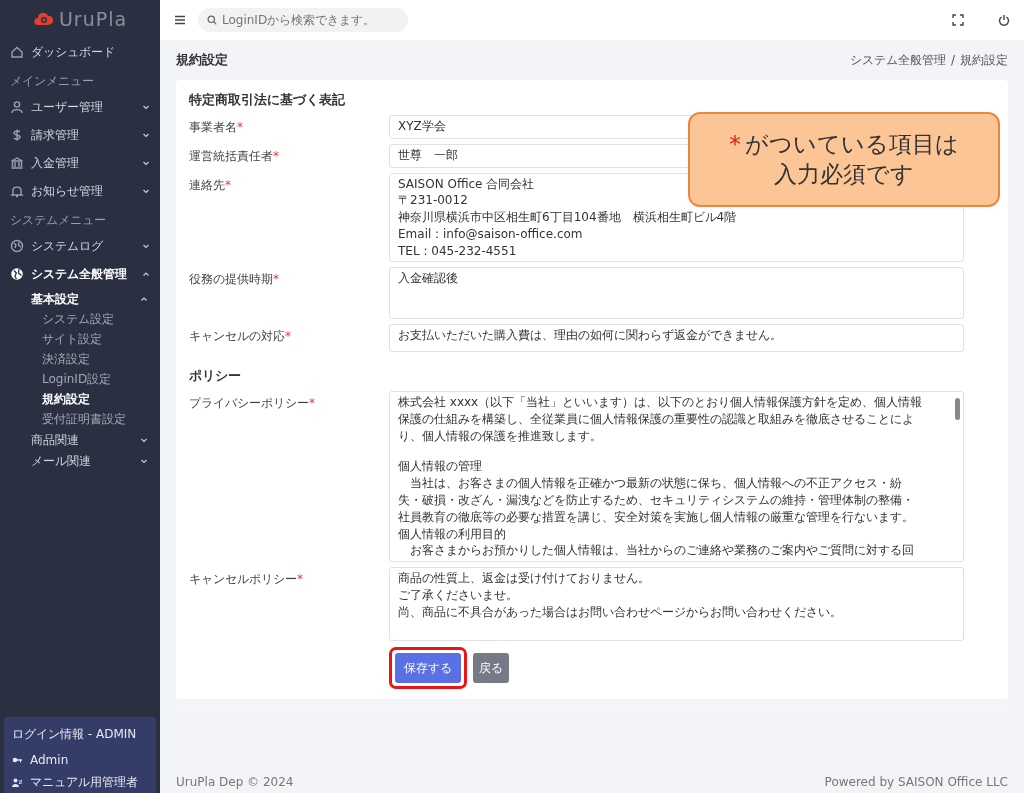 The width and height of the screenshot is (1024, 793). Describe the element at coordinates (590, 336) in the screenshot. I see `text-line: お支払いただいた購入費は、理由の如何に関わらず返金ができません。` at that location.